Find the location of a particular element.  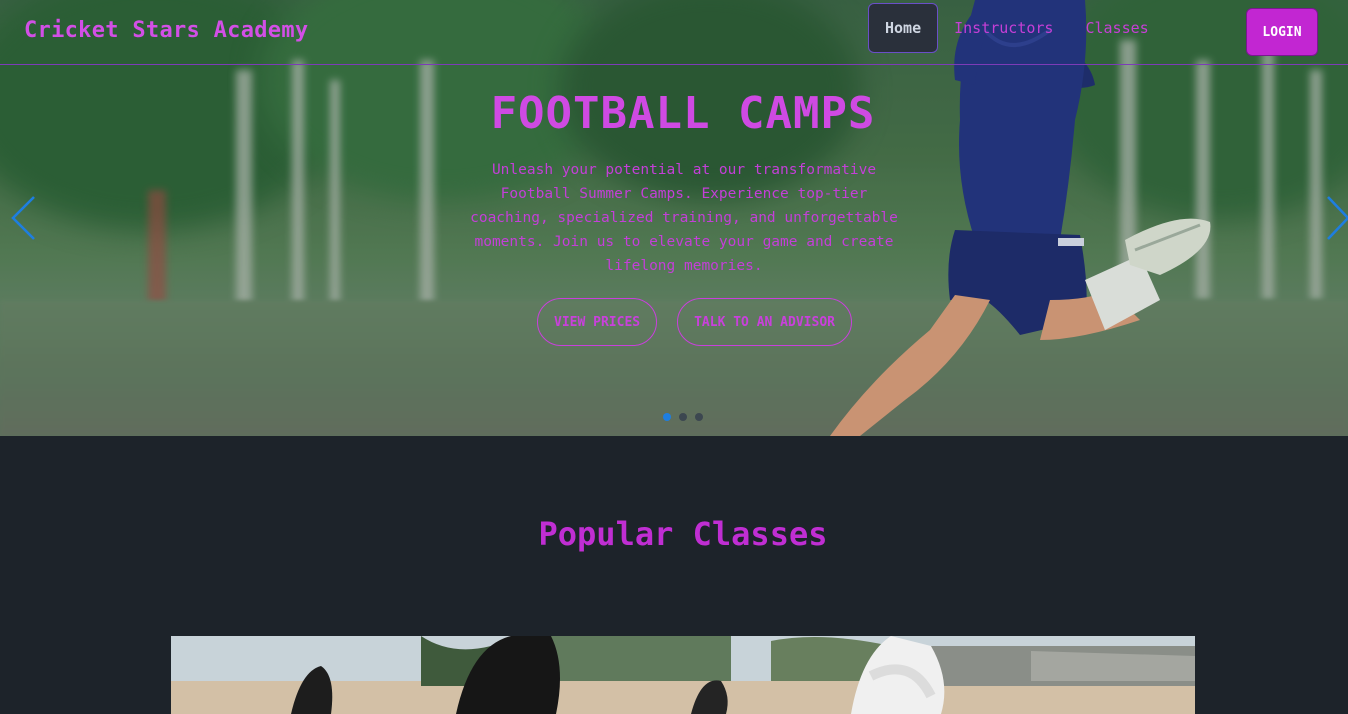

chevron-right-icon is located at coordinates (1336, 218).